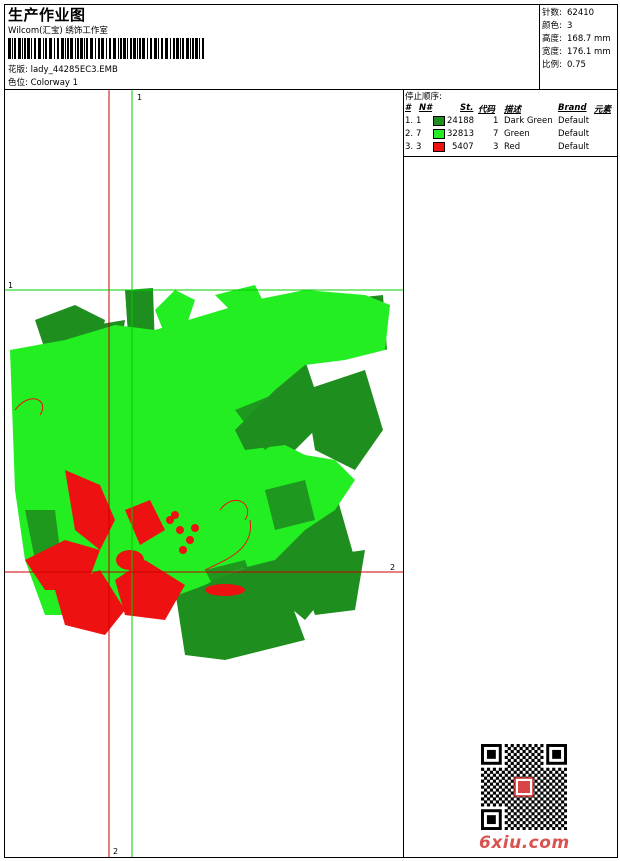 This screenshot has width=620, height=861. I want to click on guide-label-v-green: 1, so click(139, 97).